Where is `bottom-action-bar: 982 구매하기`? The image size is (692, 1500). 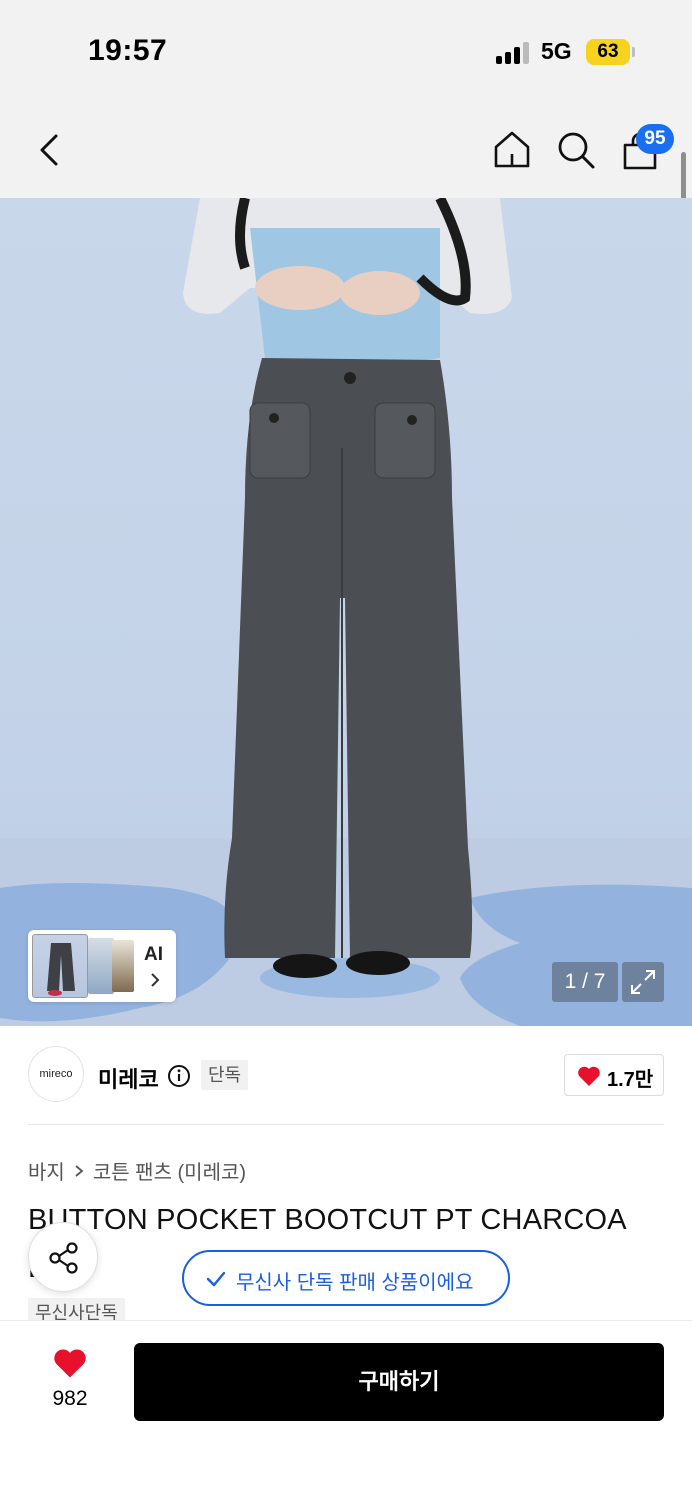
bottom-action-bar: 982 구매하기 is located at coordinates (346, 1410).